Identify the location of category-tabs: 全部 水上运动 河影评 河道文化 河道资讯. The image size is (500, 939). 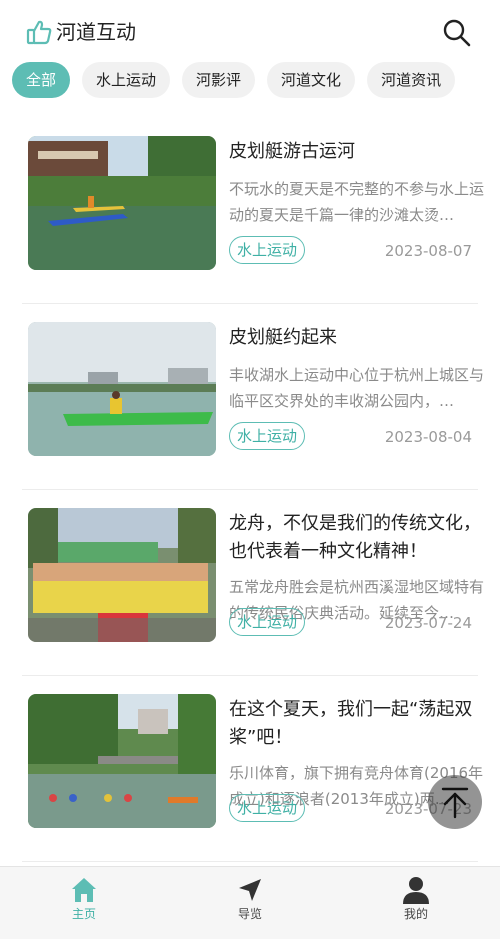
(234, 81).